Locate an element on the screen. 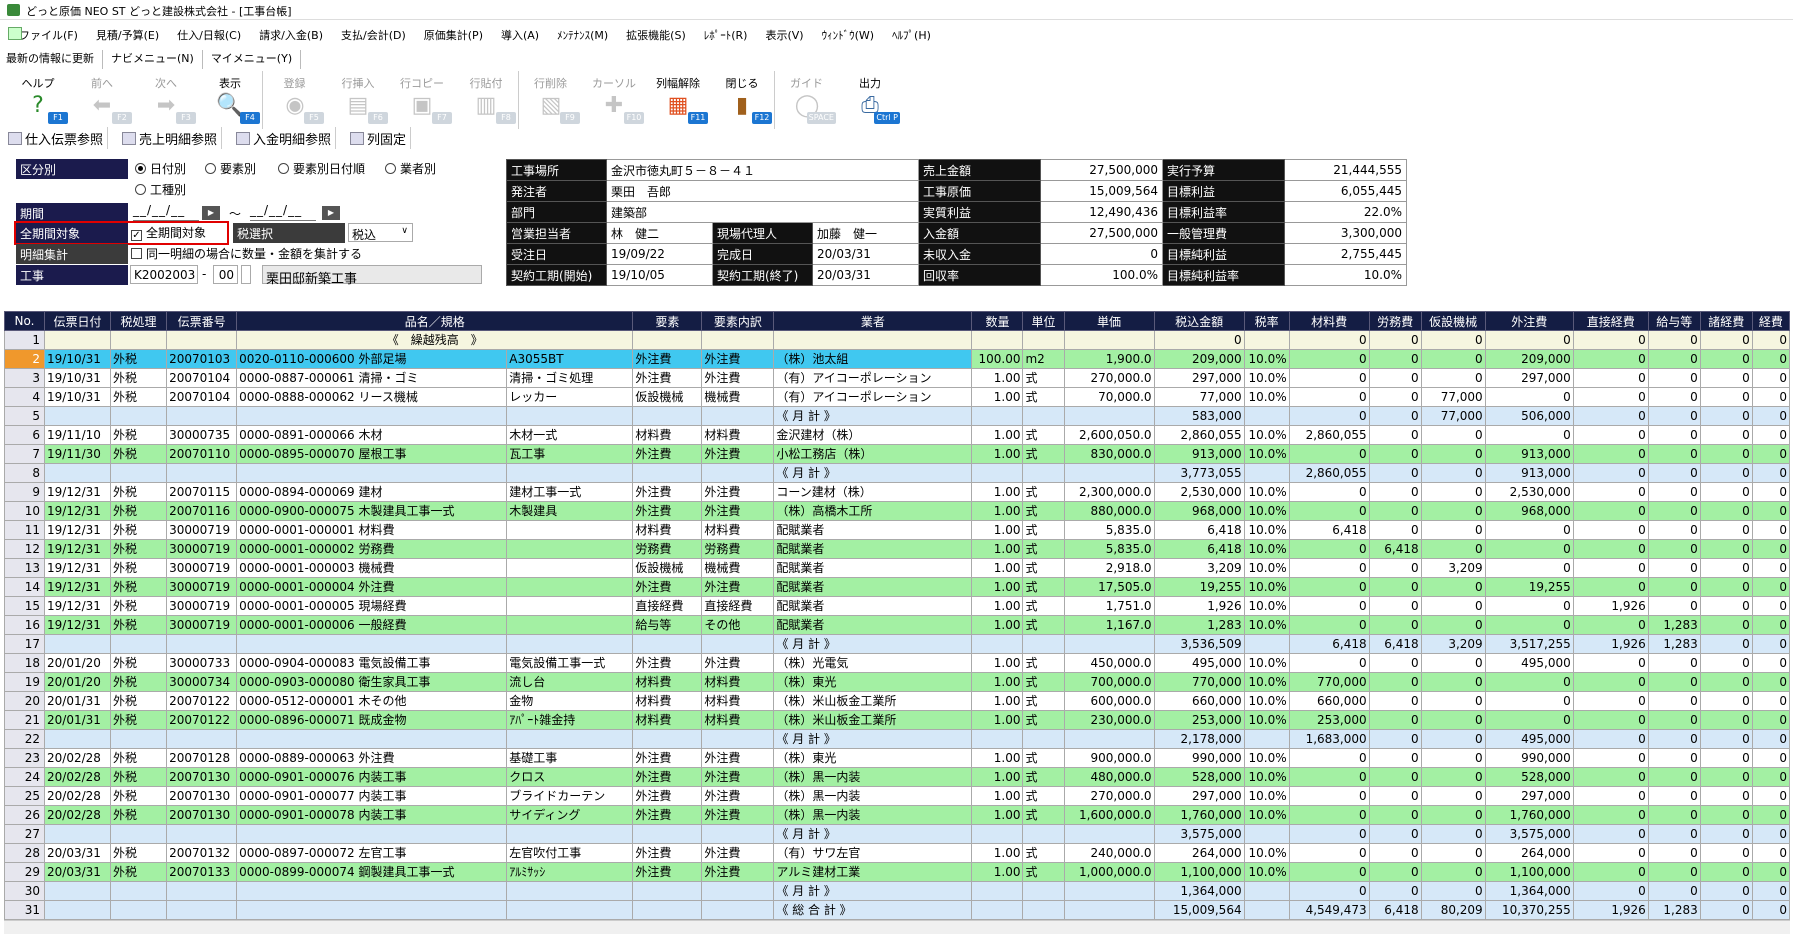 The height and width of the screenshot is (940, 1793). column-header: 単価 is located at coordinates (1109, 321).